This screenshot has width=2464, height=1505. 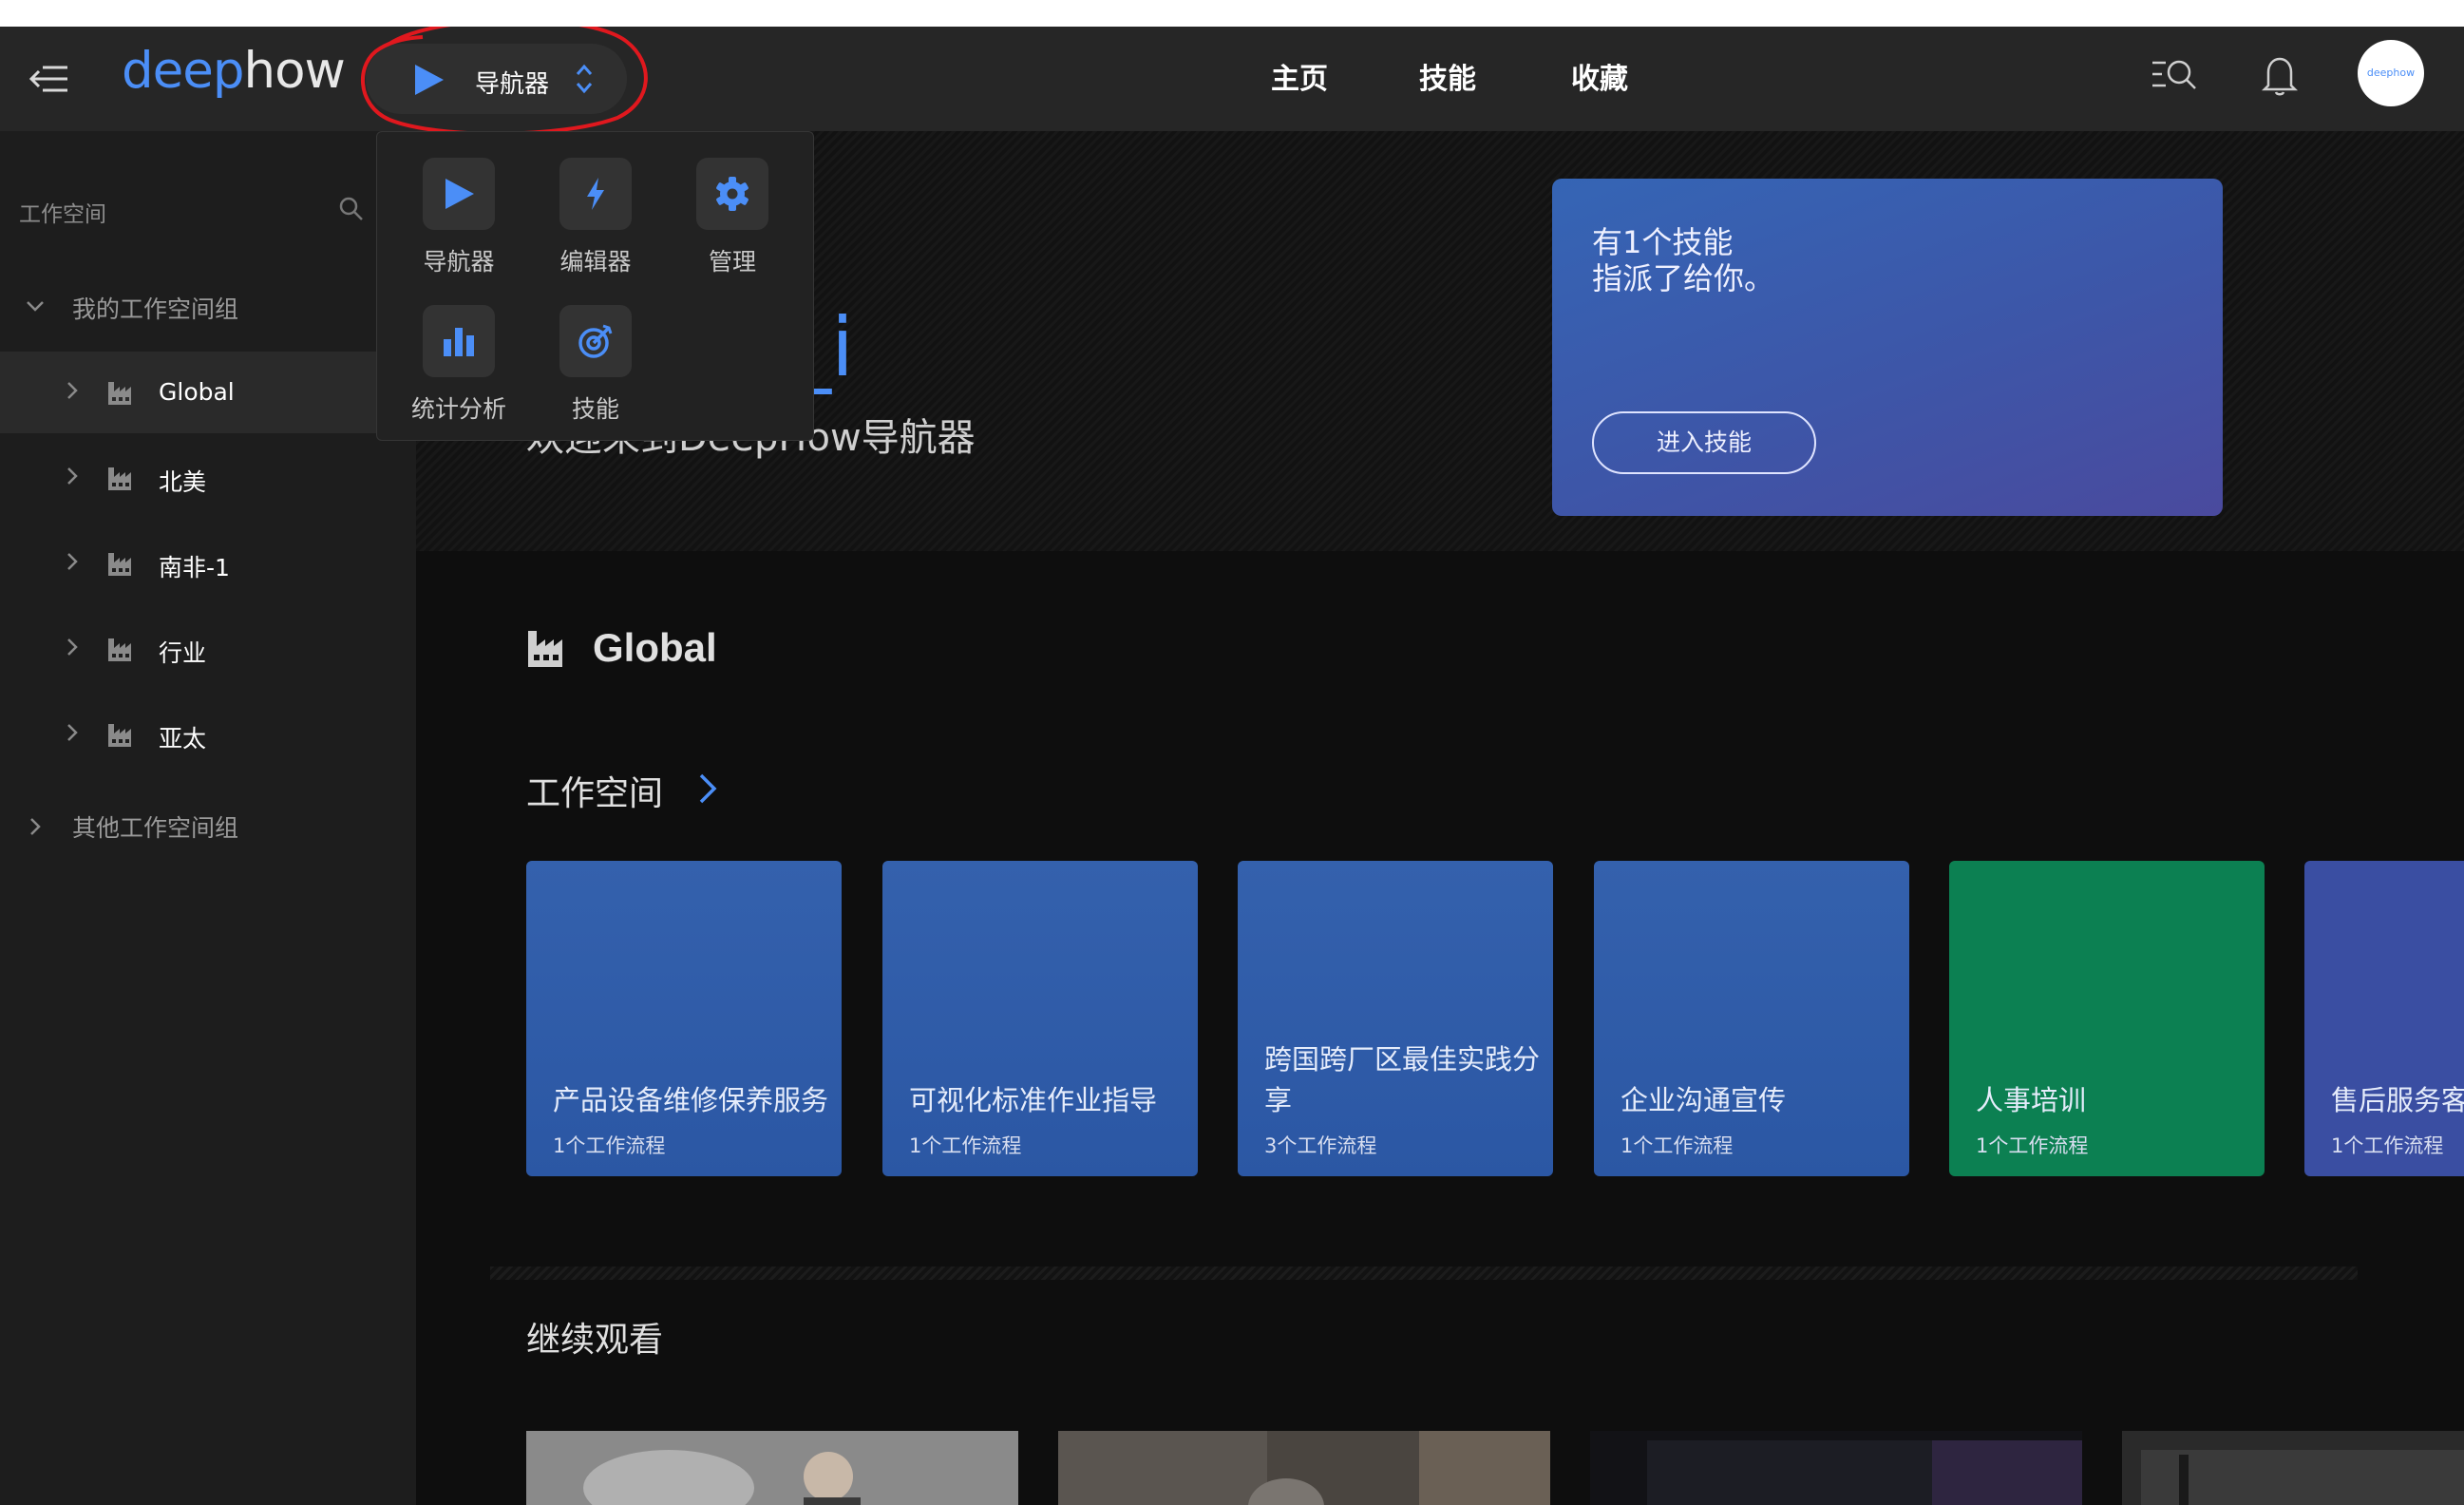 I want to click on menu-item-label: 导航器, so click(x=459, y=262).